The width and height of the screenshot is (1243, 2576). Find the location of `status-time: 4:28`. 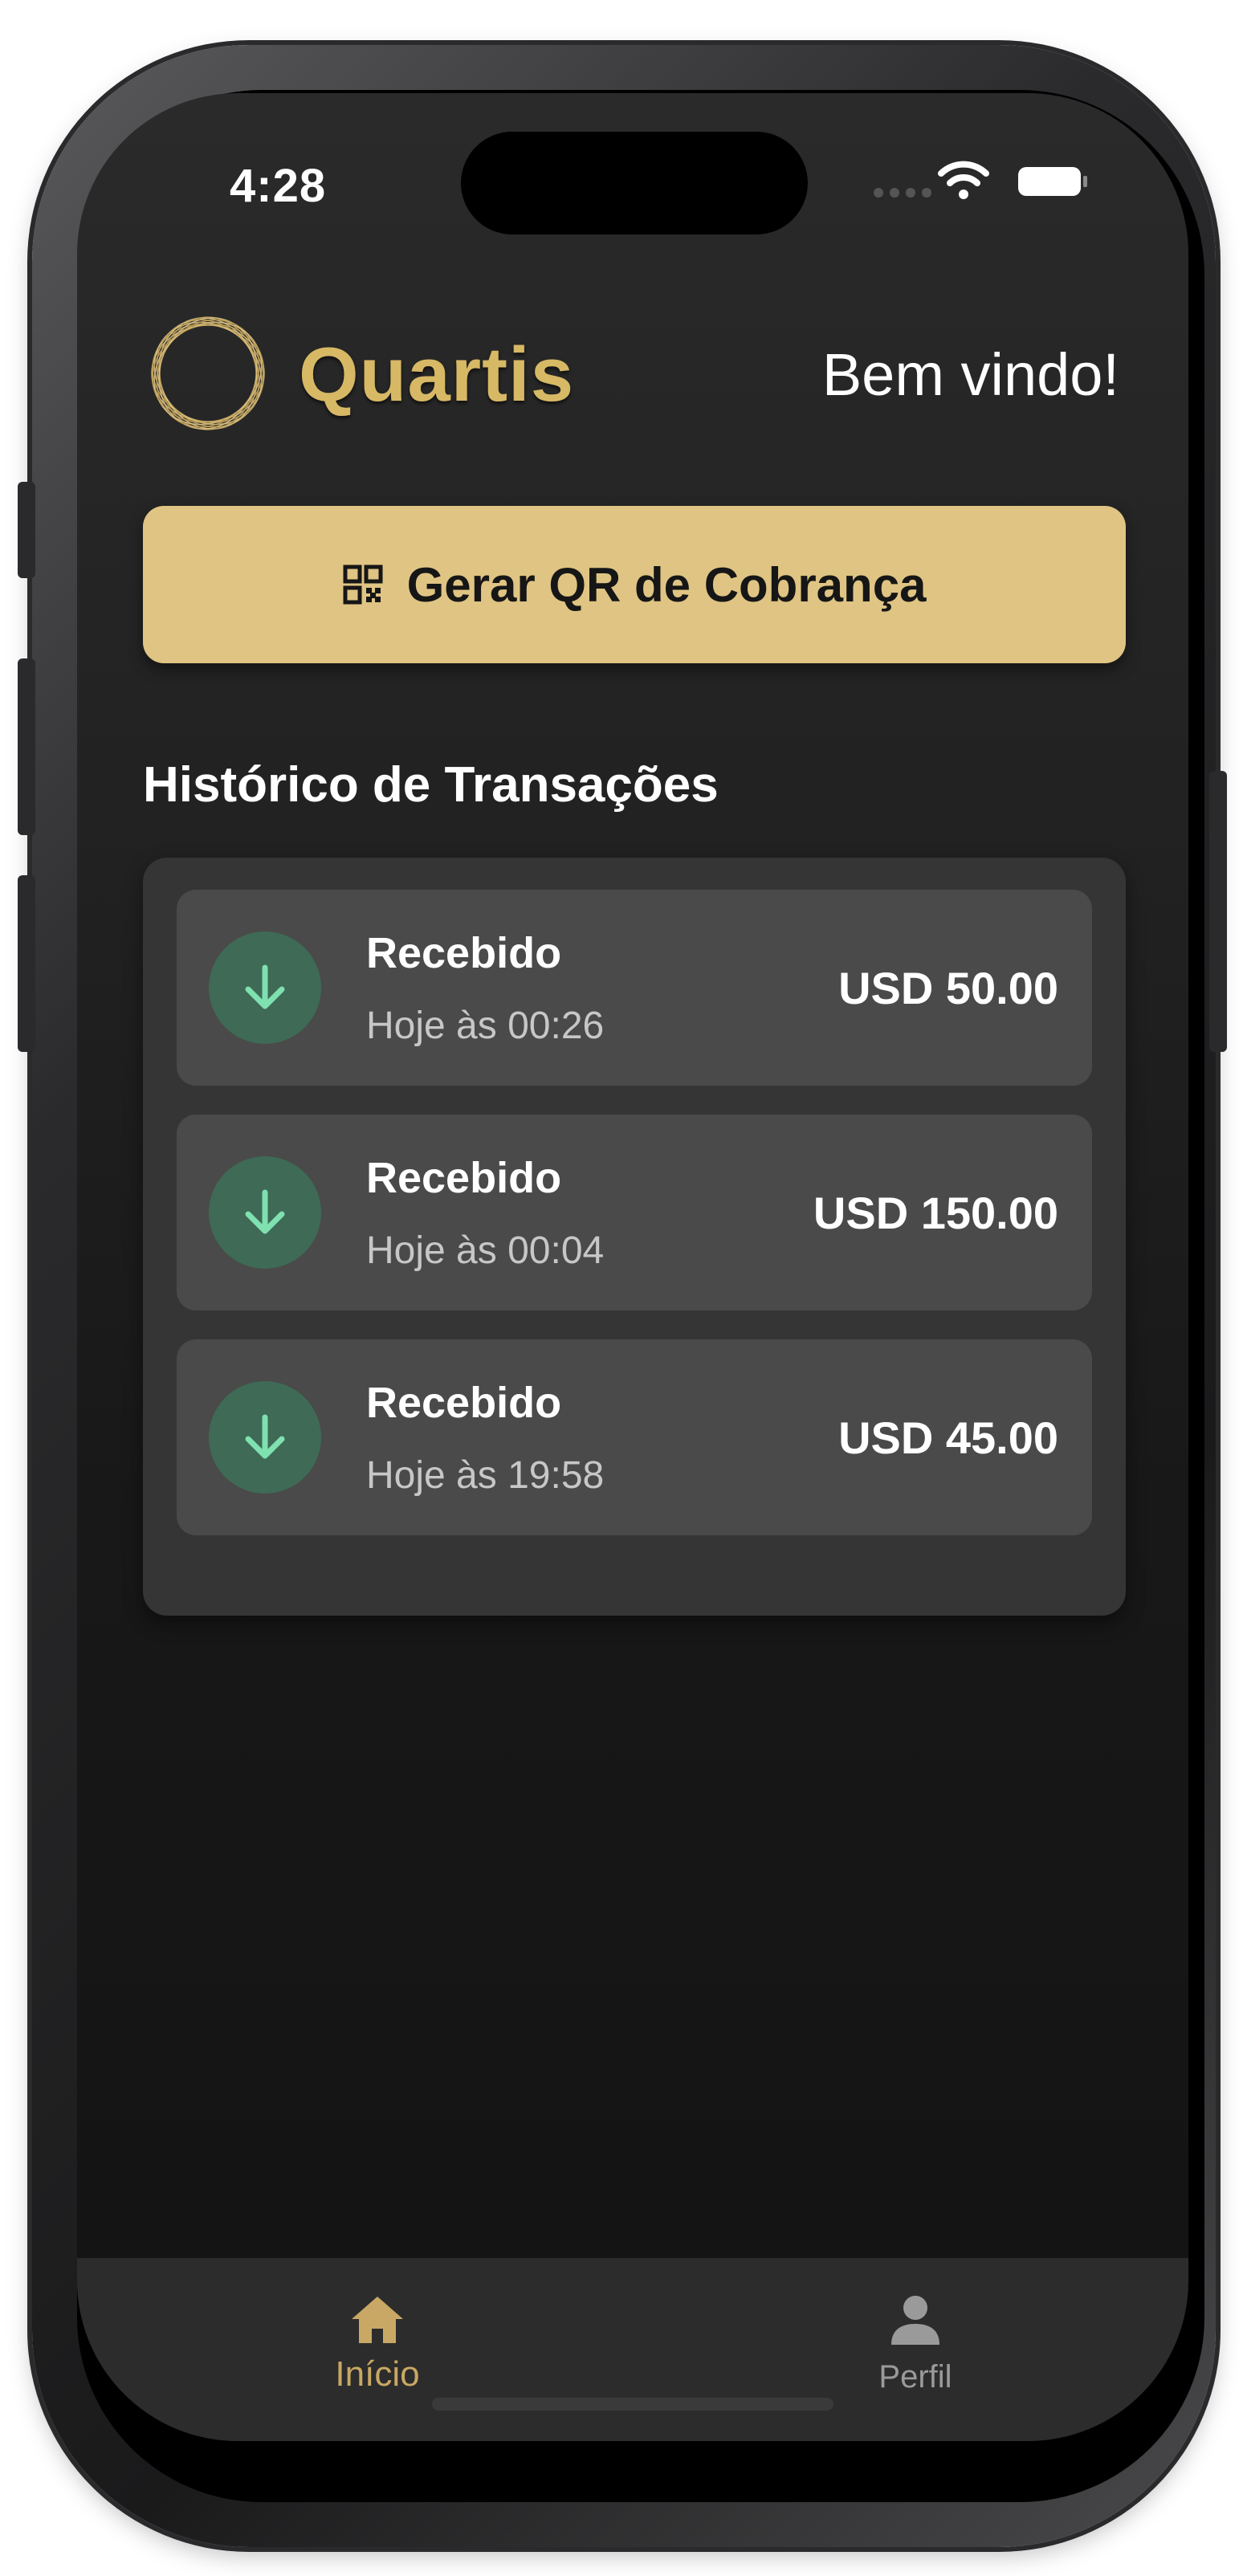

status-time: 4:28 is located at coordinates (278, 186).